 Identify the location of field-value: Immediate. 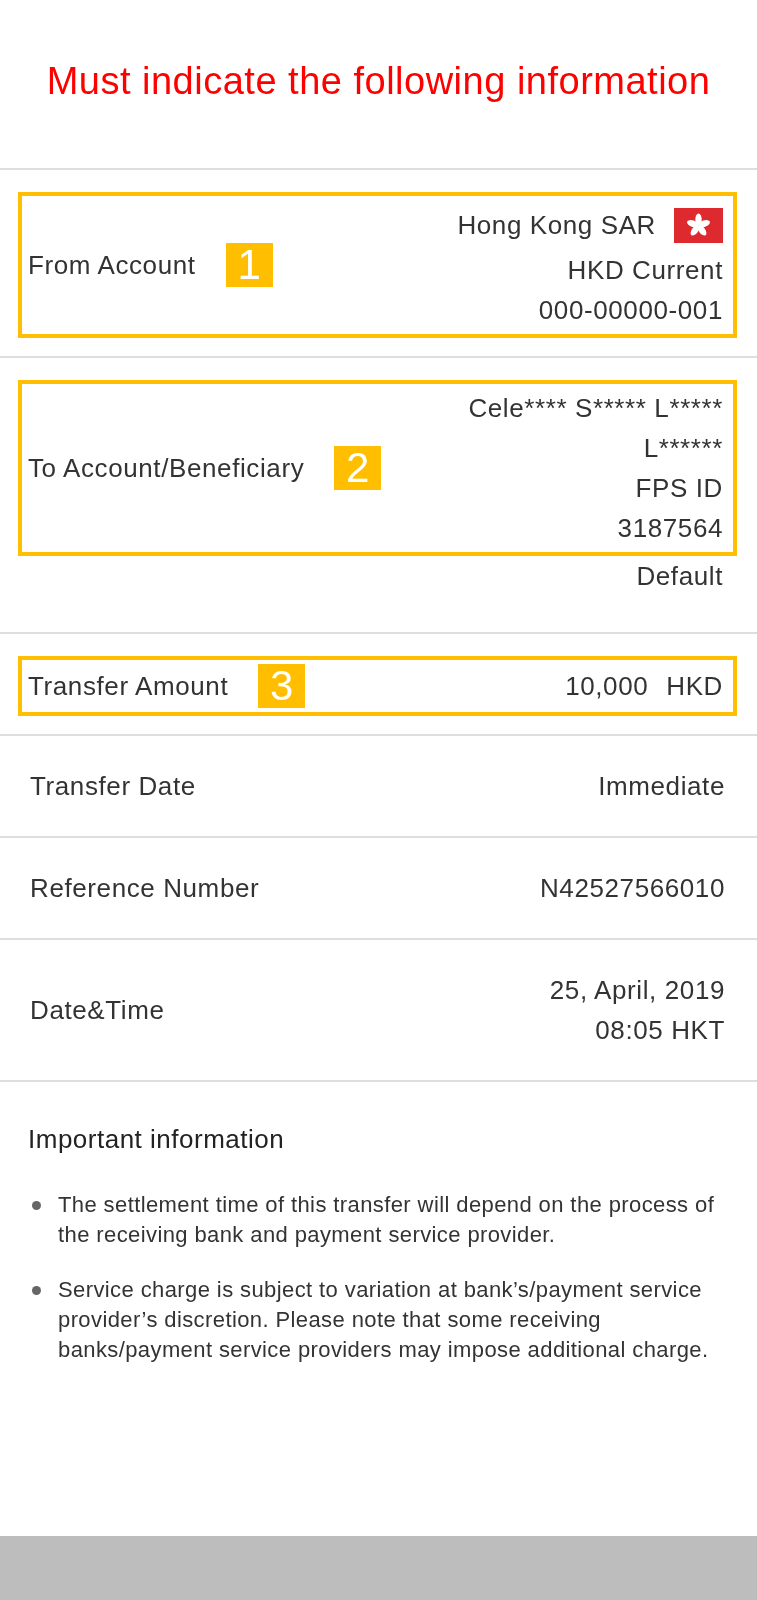
(661, 786).